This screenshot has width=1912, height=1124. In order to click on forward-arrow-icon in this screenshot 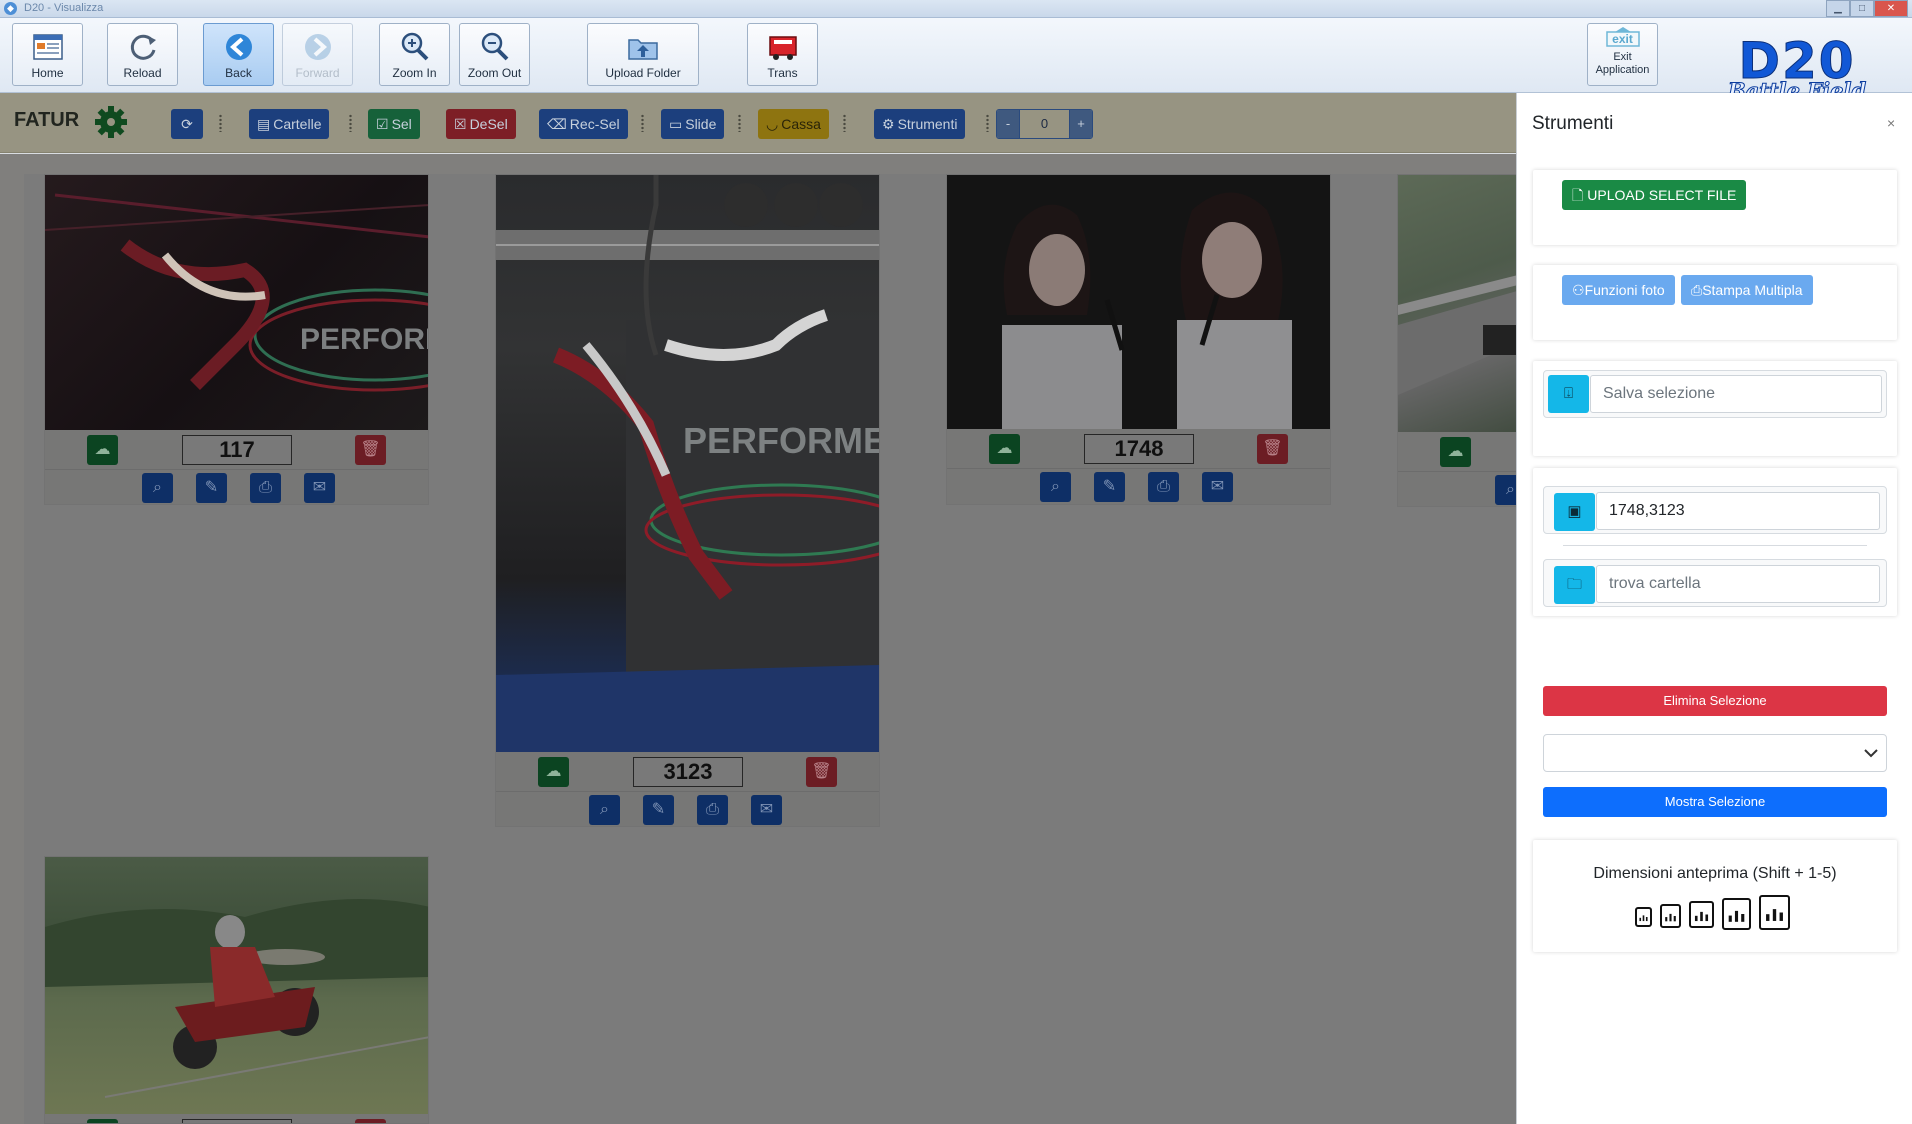, I will do `click(317, 47)`.